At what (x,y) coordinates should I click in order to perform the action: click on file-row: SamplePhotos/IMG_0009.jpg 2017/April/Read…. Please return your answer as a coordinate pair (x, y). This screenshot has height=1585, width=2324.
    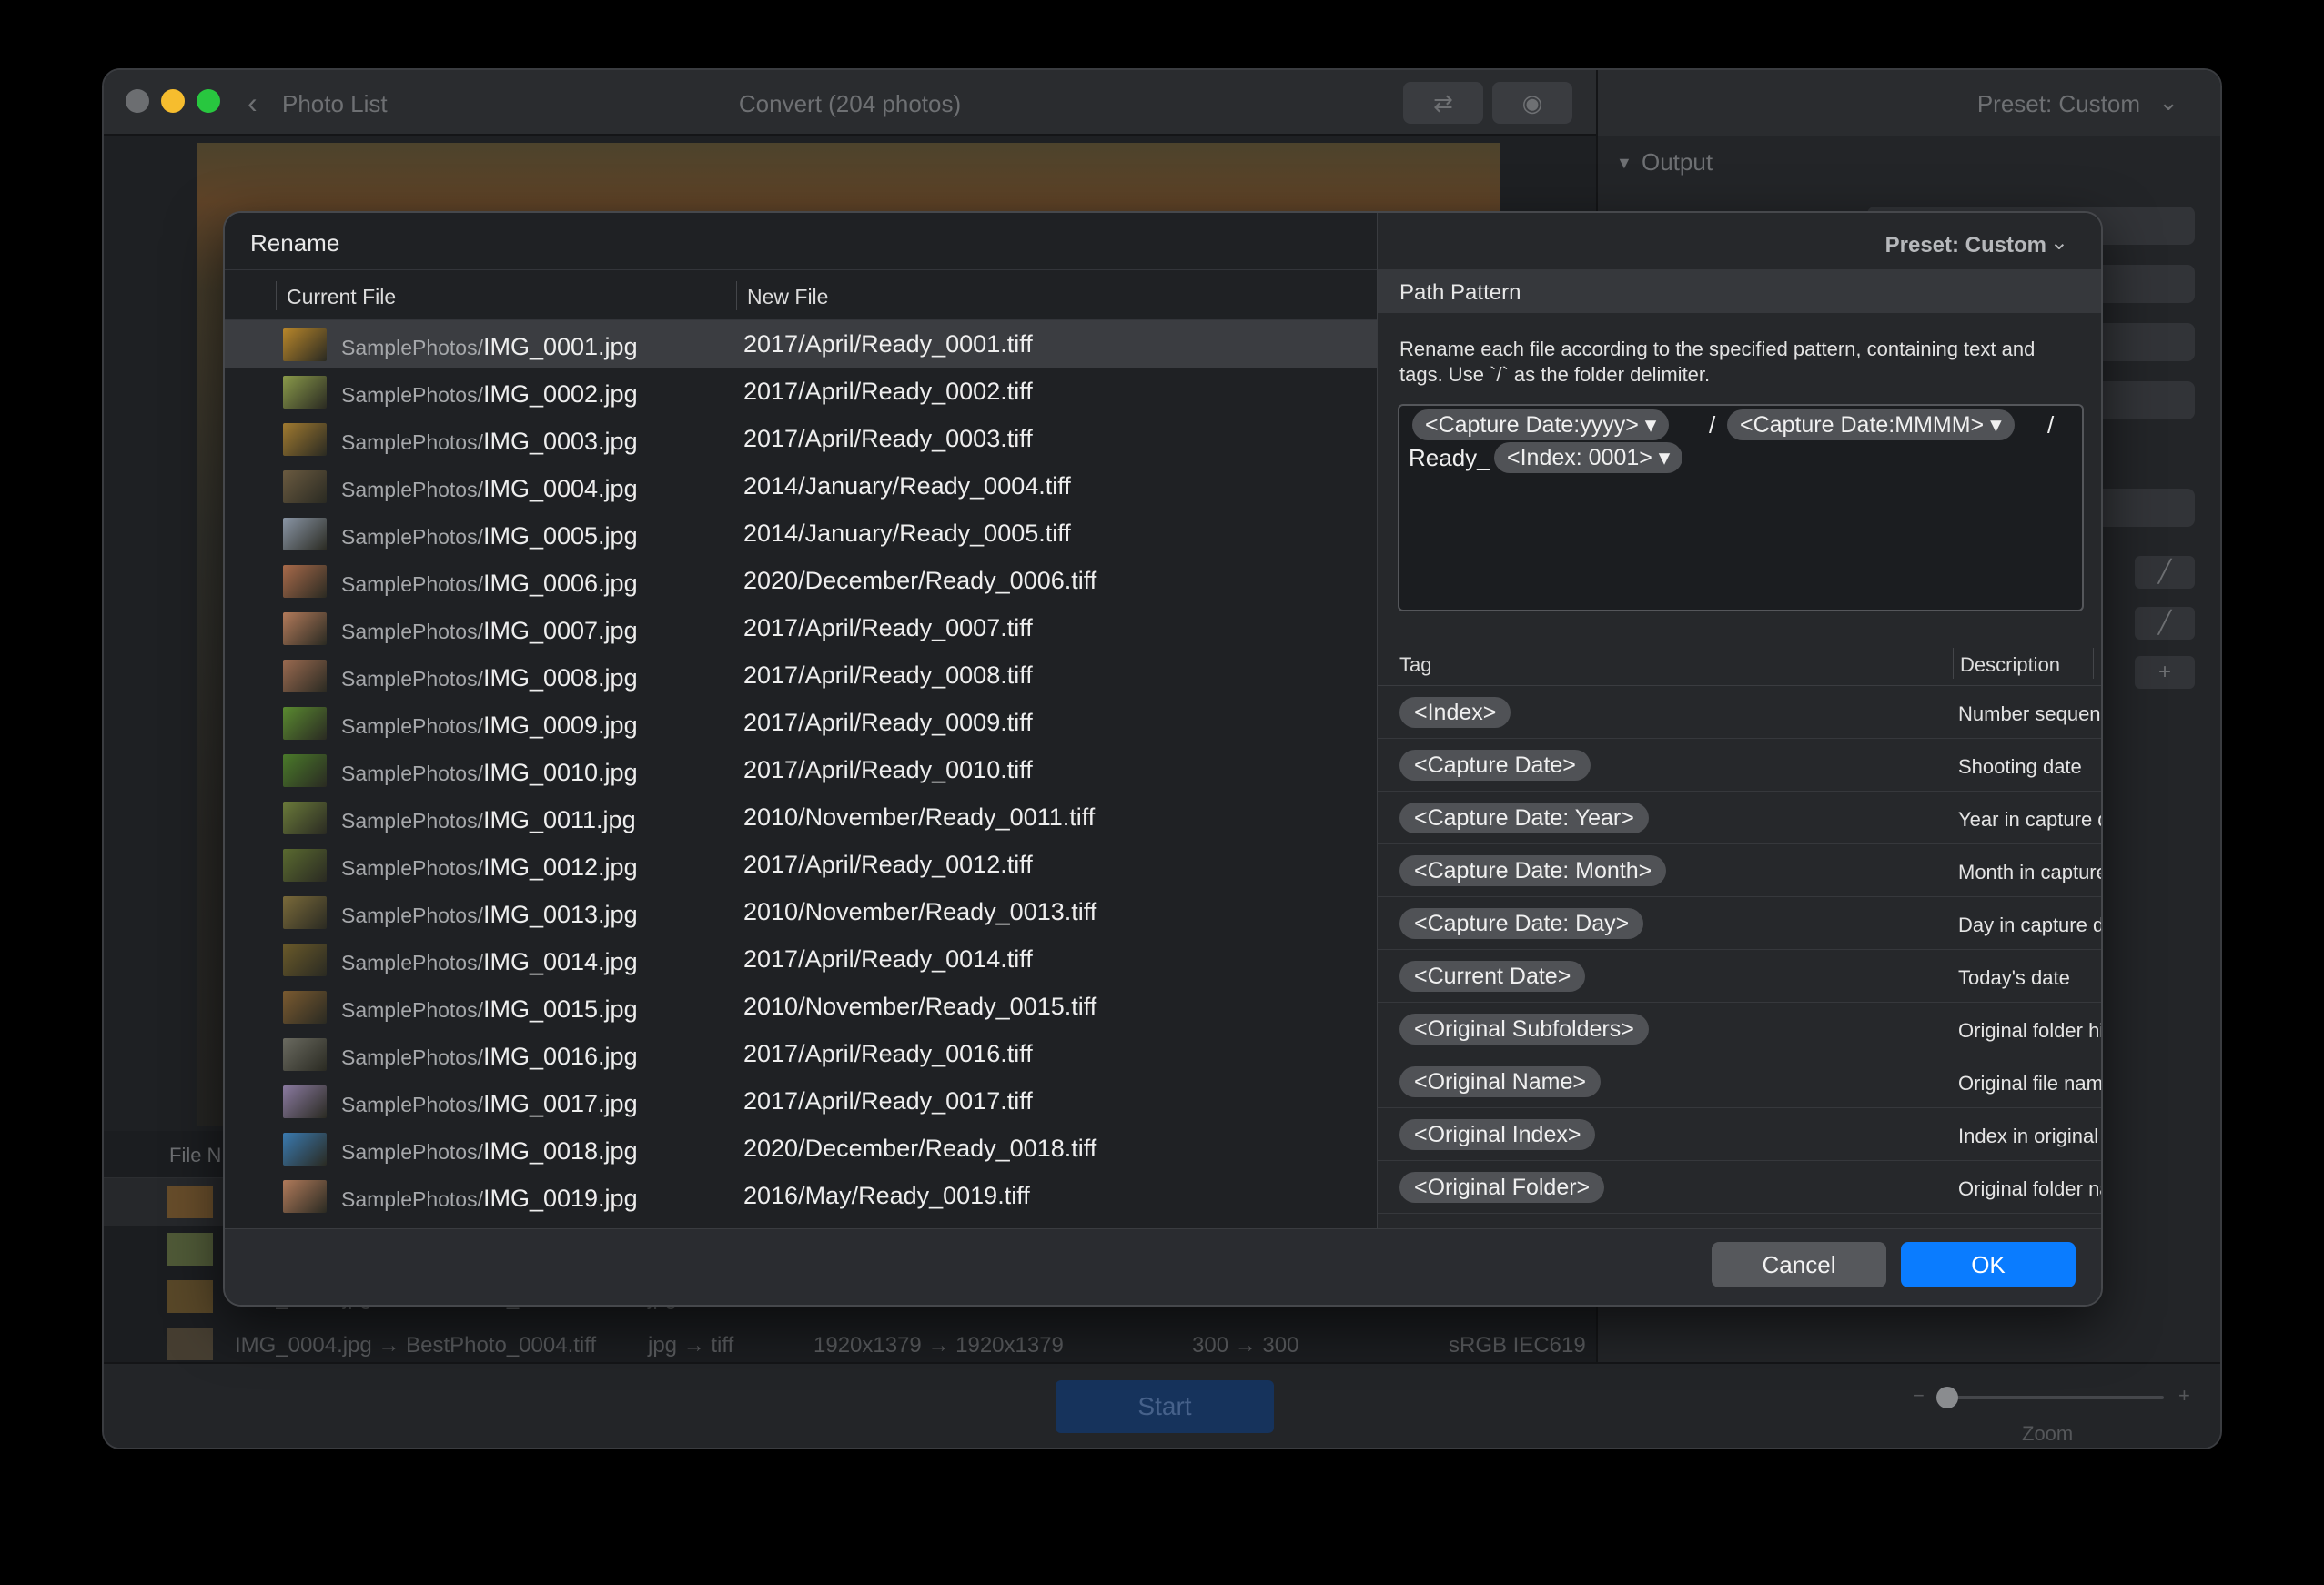
    Looking at the image, I should click on (801, 722).